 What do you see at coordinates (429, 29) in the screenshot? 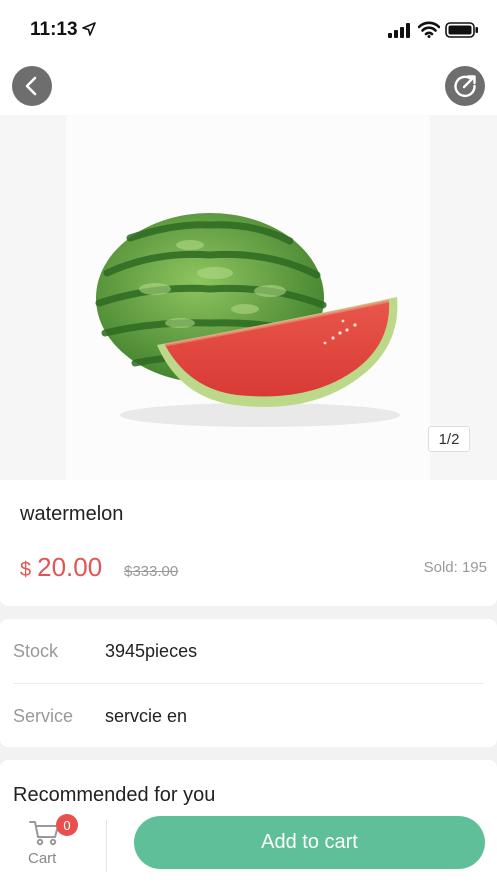
I see `wifi-icon` at bounding box center [429, 29].